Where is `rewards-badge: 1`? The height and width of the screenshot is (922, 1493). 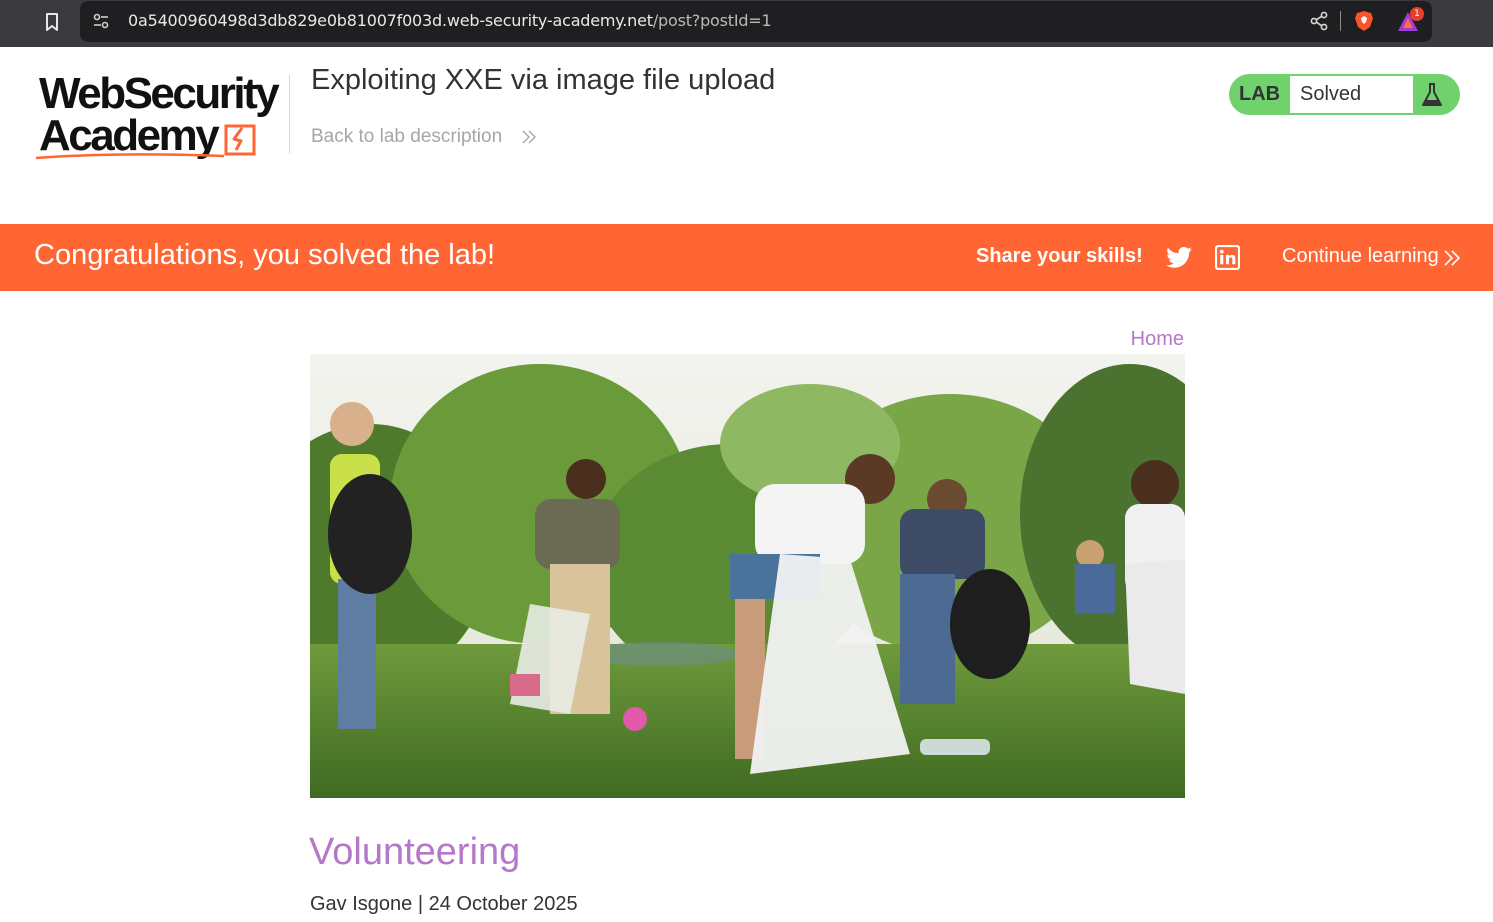
rewards-badge: 1 is located at coordinates (1417, 14).